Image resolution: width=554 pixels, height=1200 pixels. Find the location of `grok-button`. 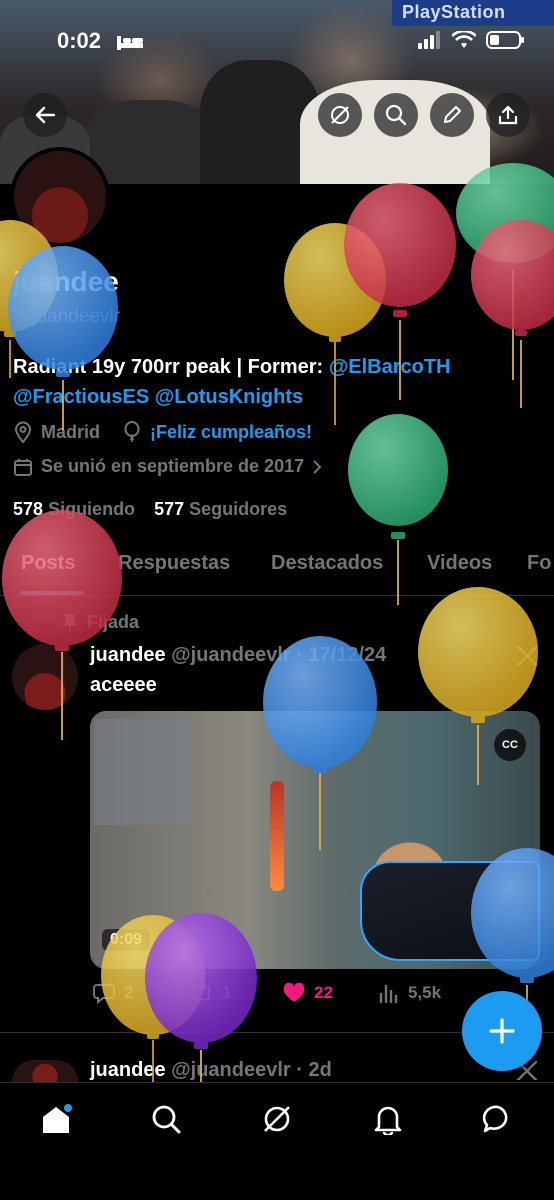

grok-button is located at coordinates (340, 115).